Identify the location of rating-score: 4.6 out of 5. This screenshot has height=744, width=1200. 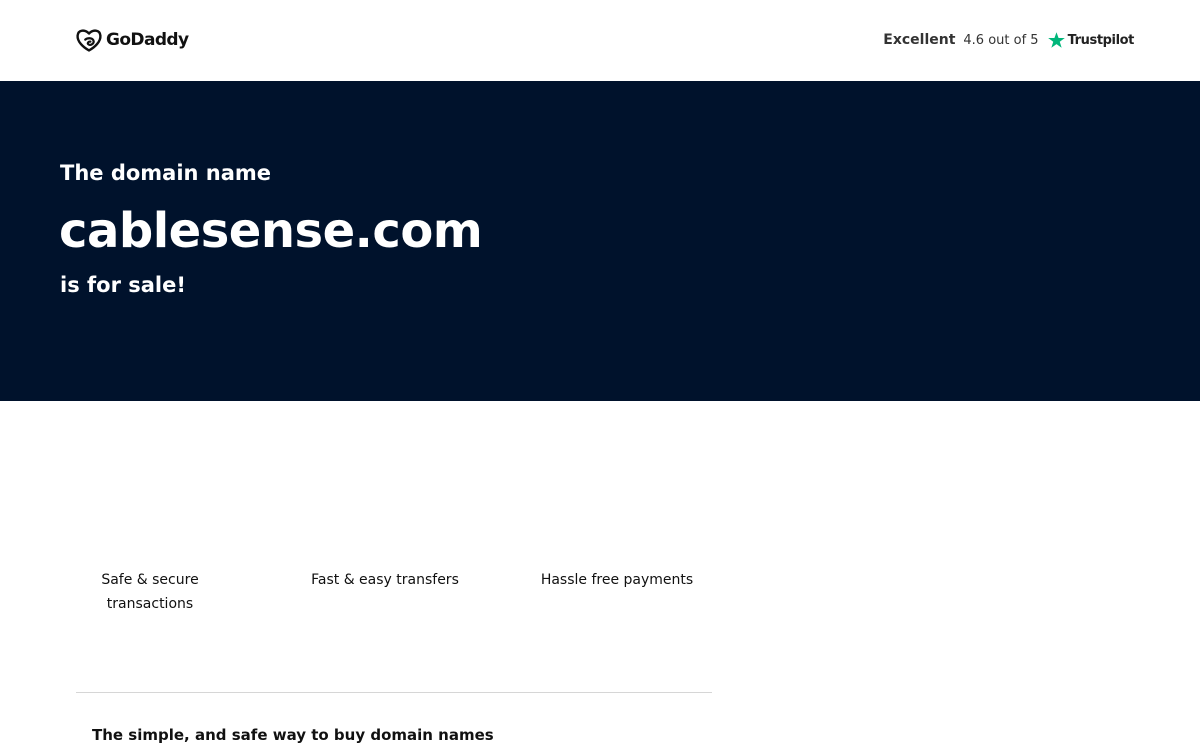
(1001, 40).